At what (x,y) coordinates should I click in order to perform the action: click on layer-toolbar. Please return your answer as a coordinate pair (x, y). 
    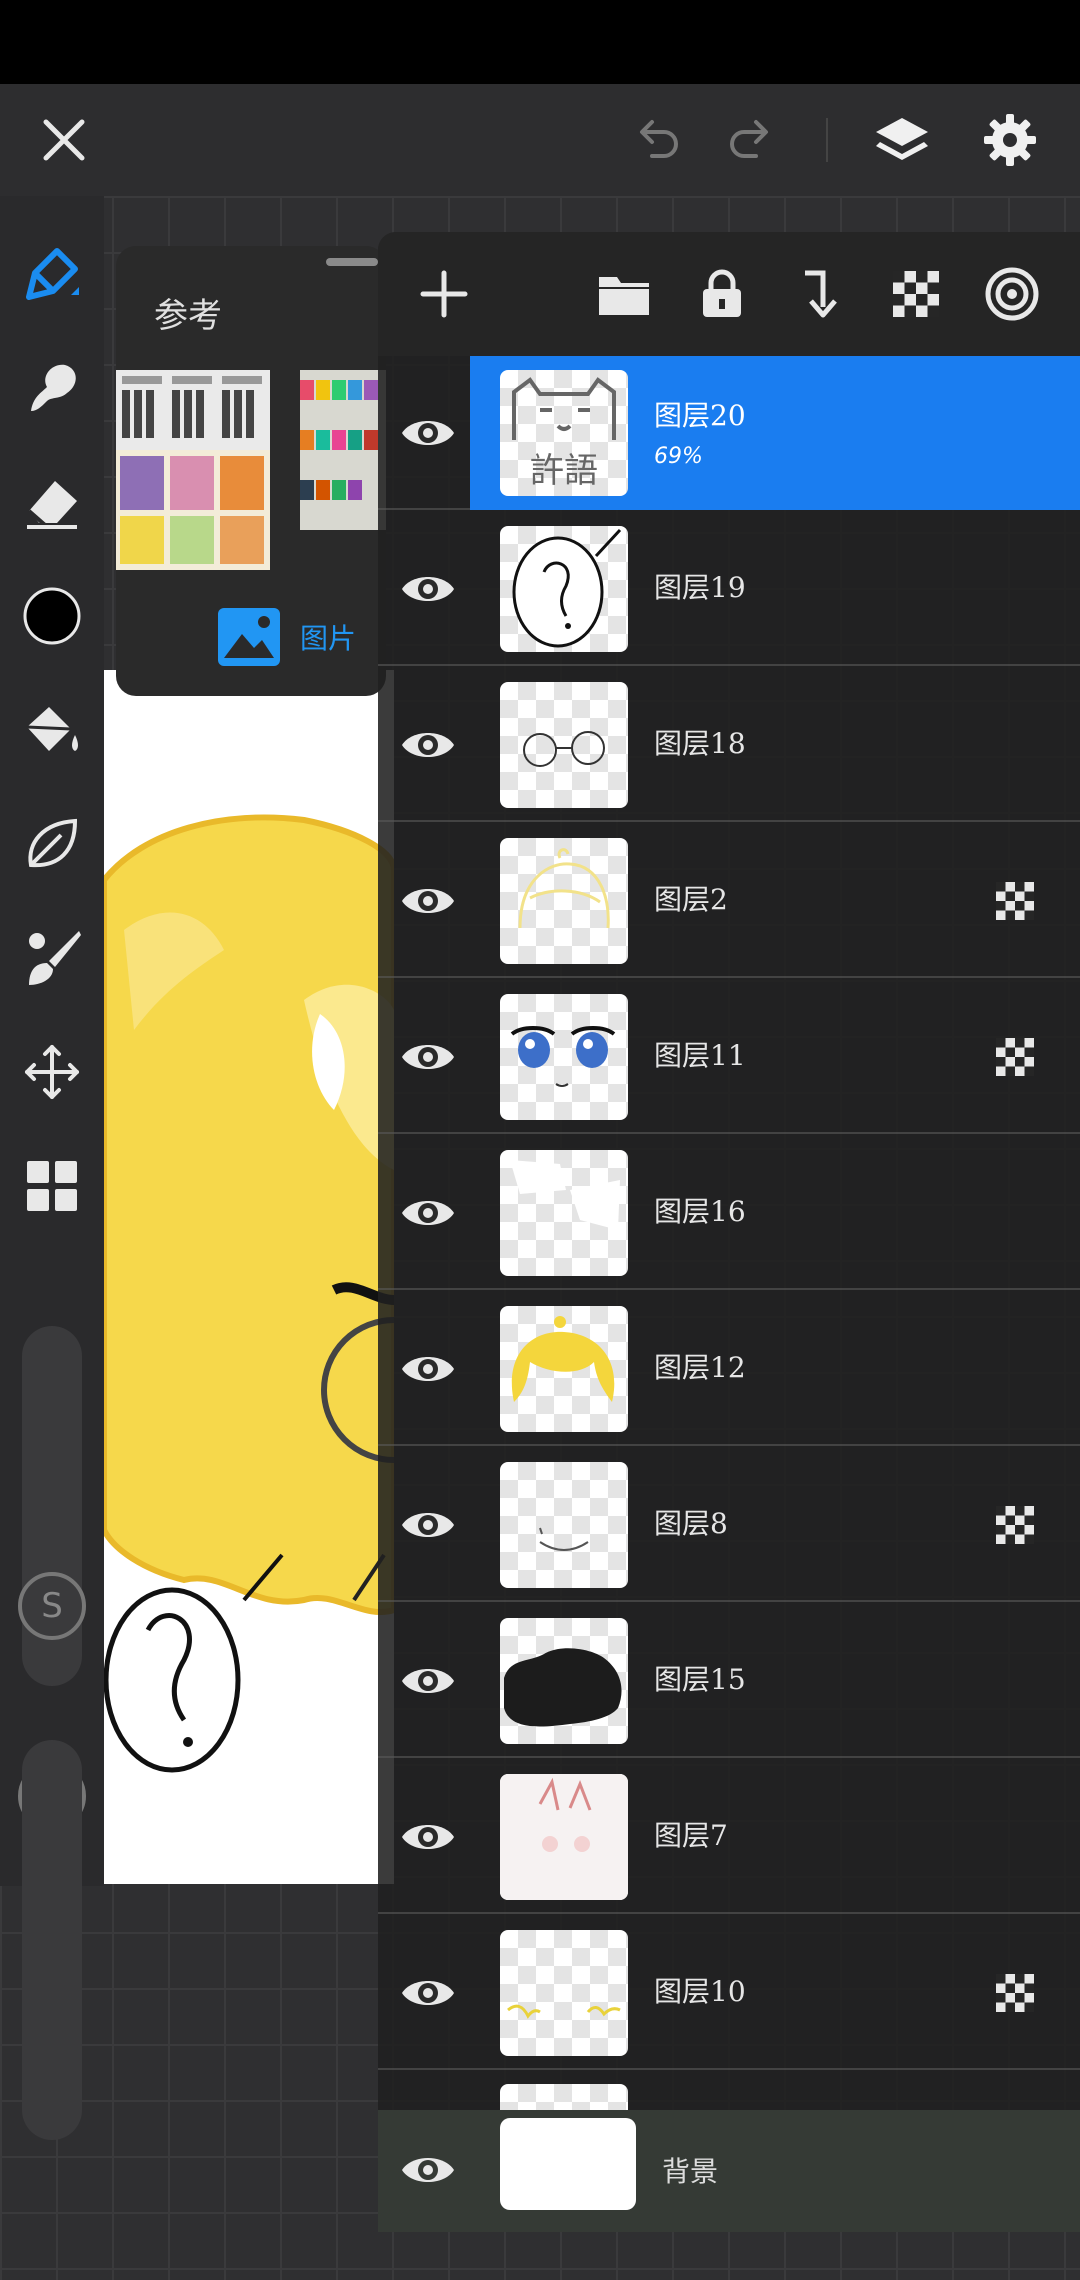
    Looking at the image, I should click on (729, 294).